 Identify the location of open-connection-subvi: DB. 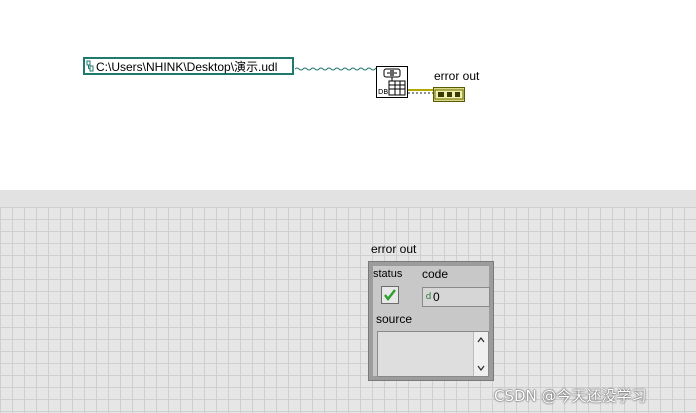
(392, 82).